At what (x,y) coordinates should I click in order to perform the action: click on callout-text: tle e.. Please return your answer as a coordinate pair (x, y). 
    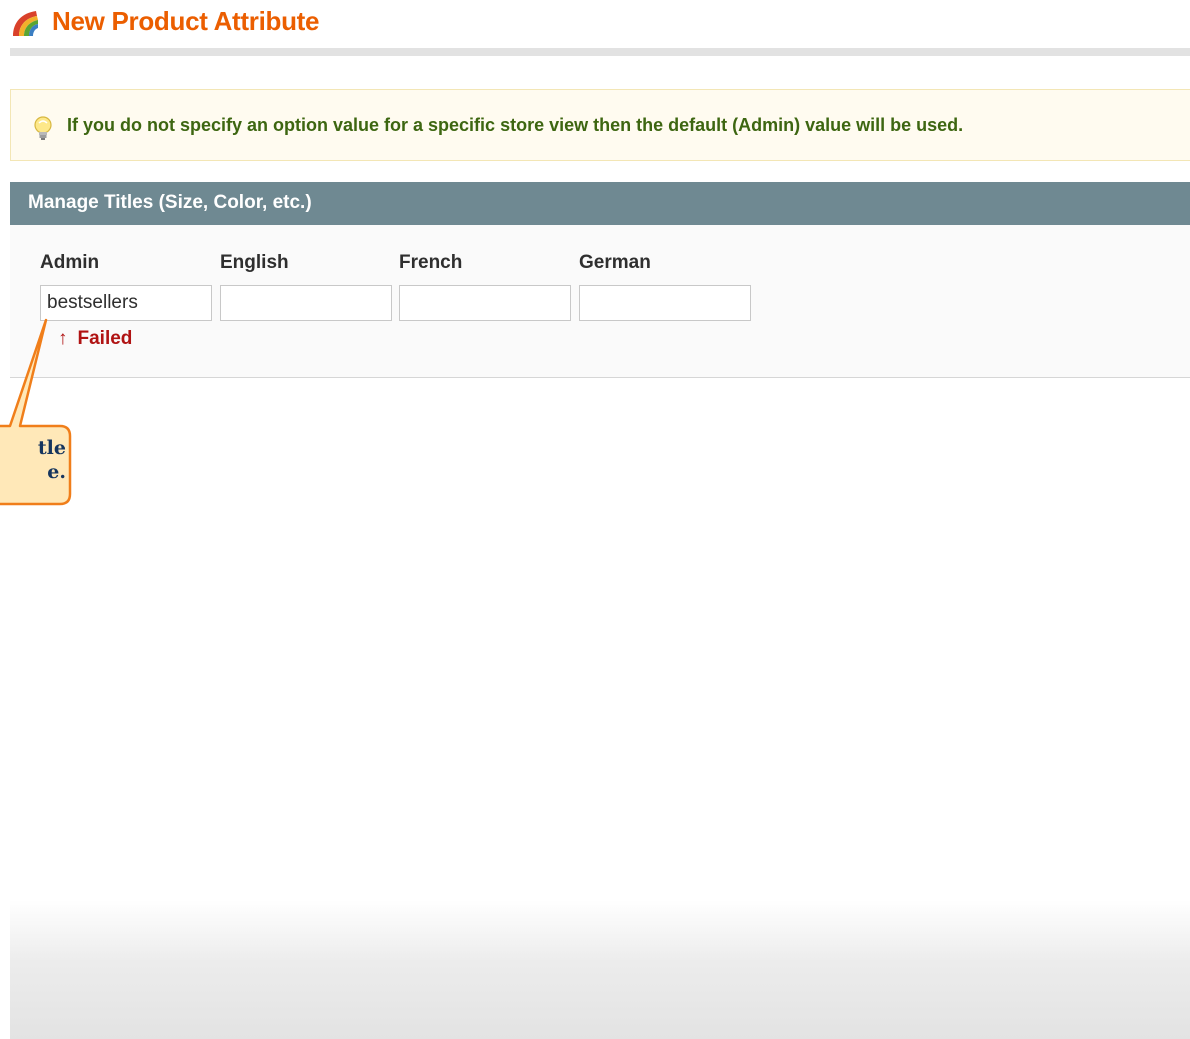
    Looking at the image, I should click on (51, 460).